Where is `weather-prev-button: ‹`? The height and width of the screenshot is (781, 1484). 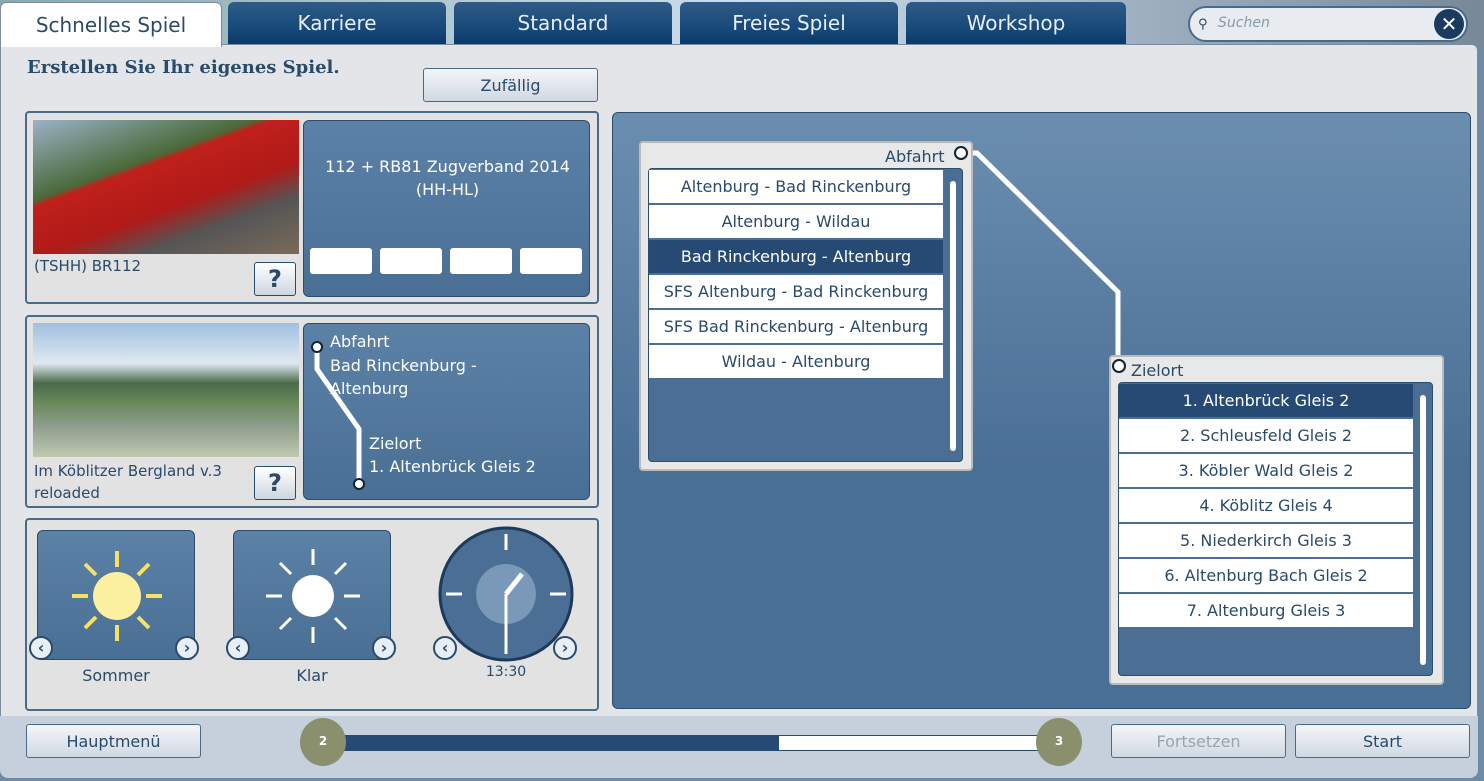
weather-prev-button: ‹ is located at coordinates (238, 648).